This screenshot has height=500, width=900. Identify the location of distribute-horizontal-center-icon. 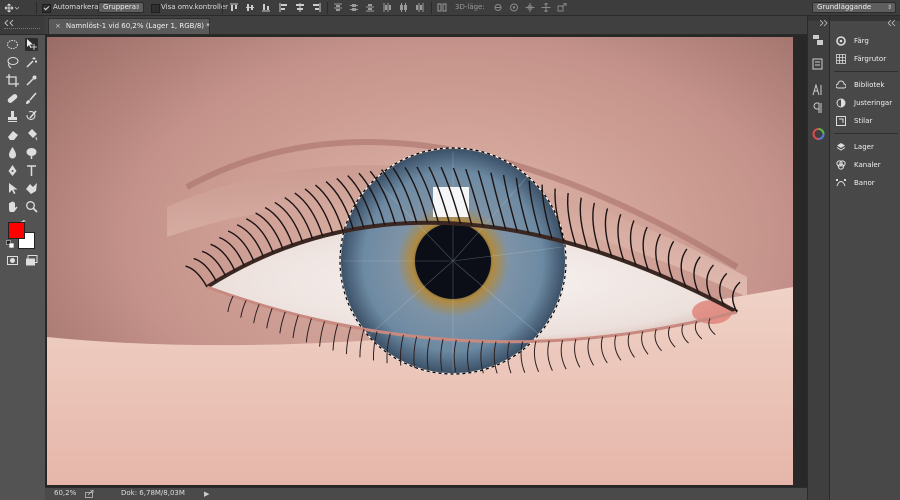
(404, 7).